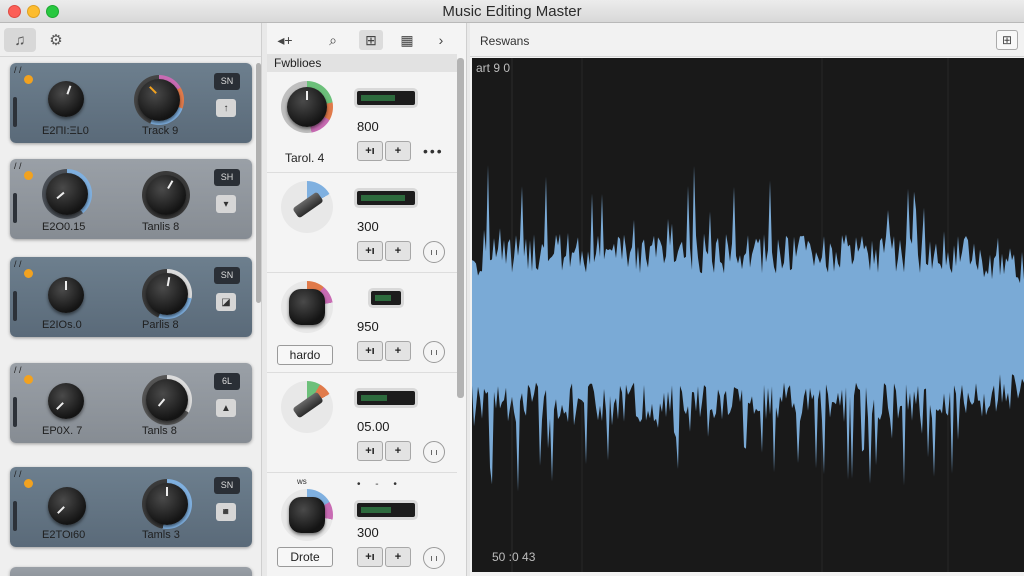 The height and width of the screenshot is (576, 1024). What do you see at coordinates (373, 426) in the screenshot?
I see `effect-value: 05.00` at bounding box center [373, 426].